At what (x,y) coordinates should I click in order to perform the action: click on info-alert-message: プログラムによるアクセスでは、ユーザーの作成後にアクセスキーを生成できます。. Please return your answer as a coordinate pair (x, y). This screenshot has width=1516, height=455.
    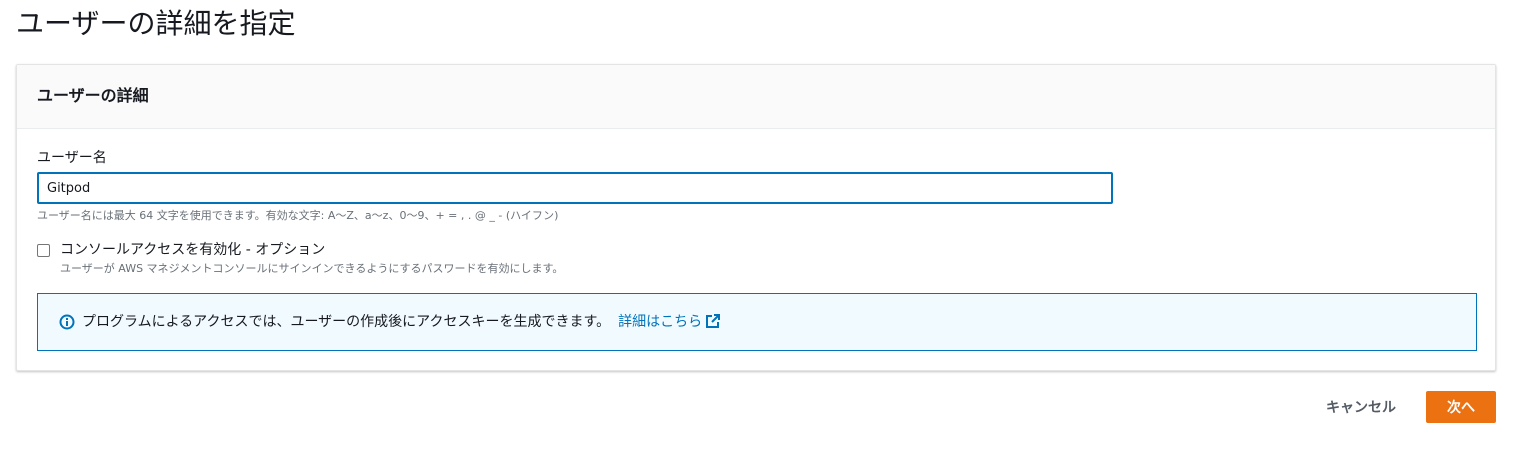
    Looking at the image, I should click on (346, 322).